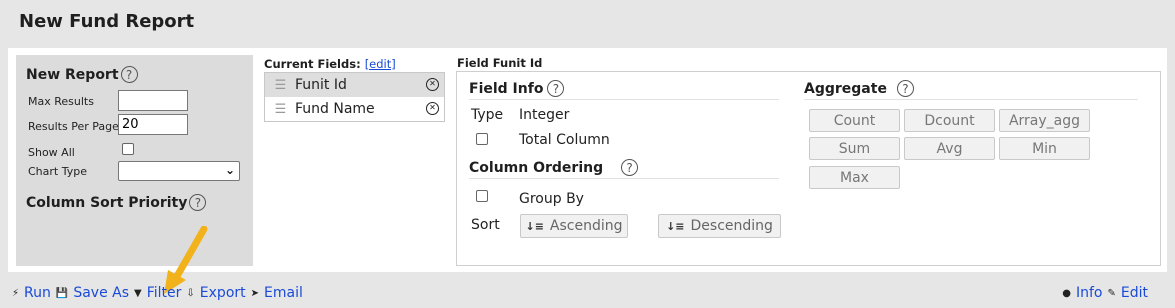 The height and width of the screenshot is (308, 1175). What do you see at coordinates (57, 171) in the screenshot?
I see `chart-type-label: Chart Type` at bounding box center [57, 171].